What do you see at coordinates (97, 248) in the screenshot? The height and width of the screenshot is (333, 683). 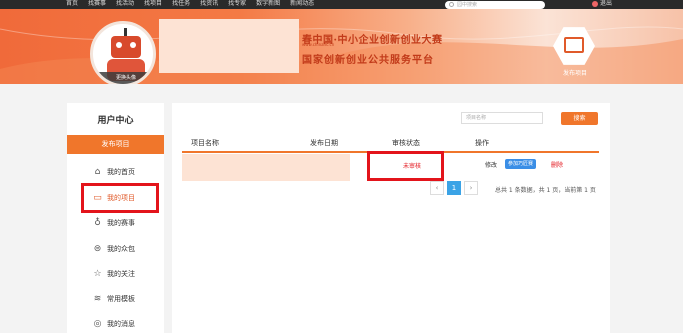 I see `crowdsource-icon: ⊜` at bounding box center [97, 248].